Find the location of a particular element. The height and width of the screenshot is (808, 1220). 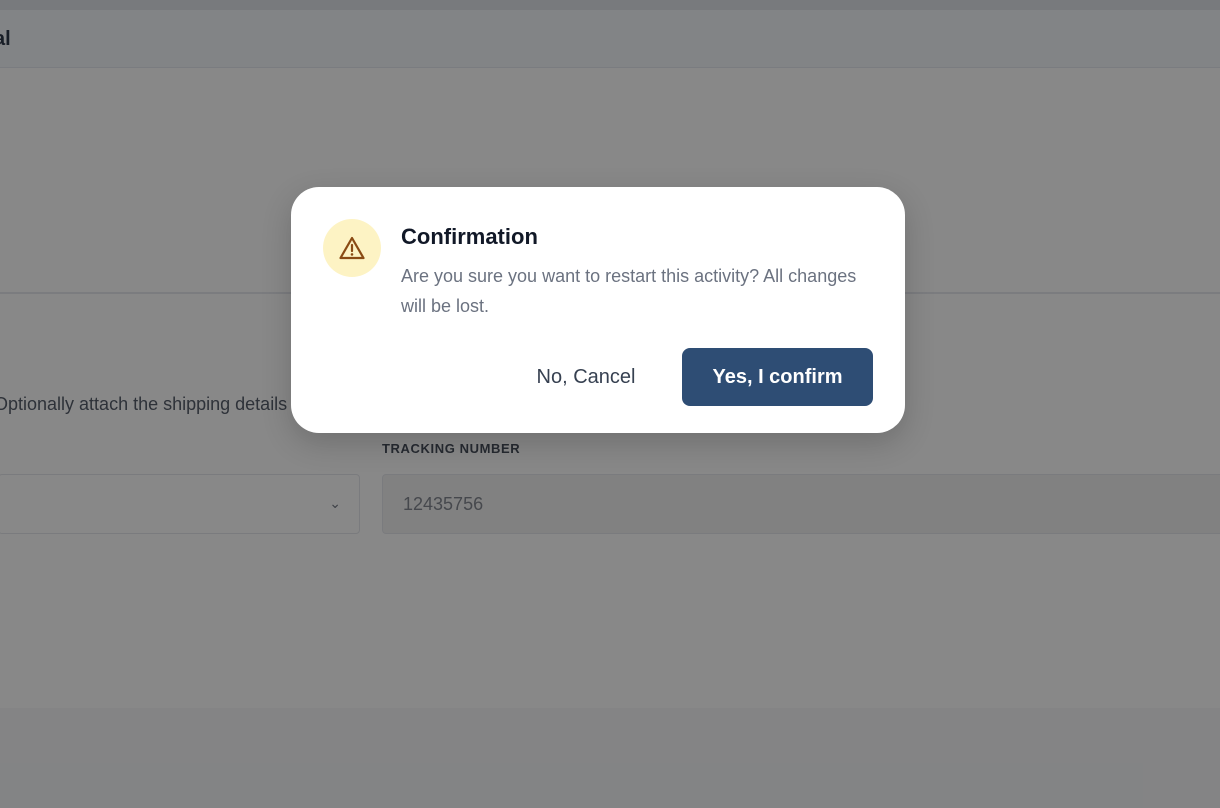

warning-badge is located at coordinates (352, 248).